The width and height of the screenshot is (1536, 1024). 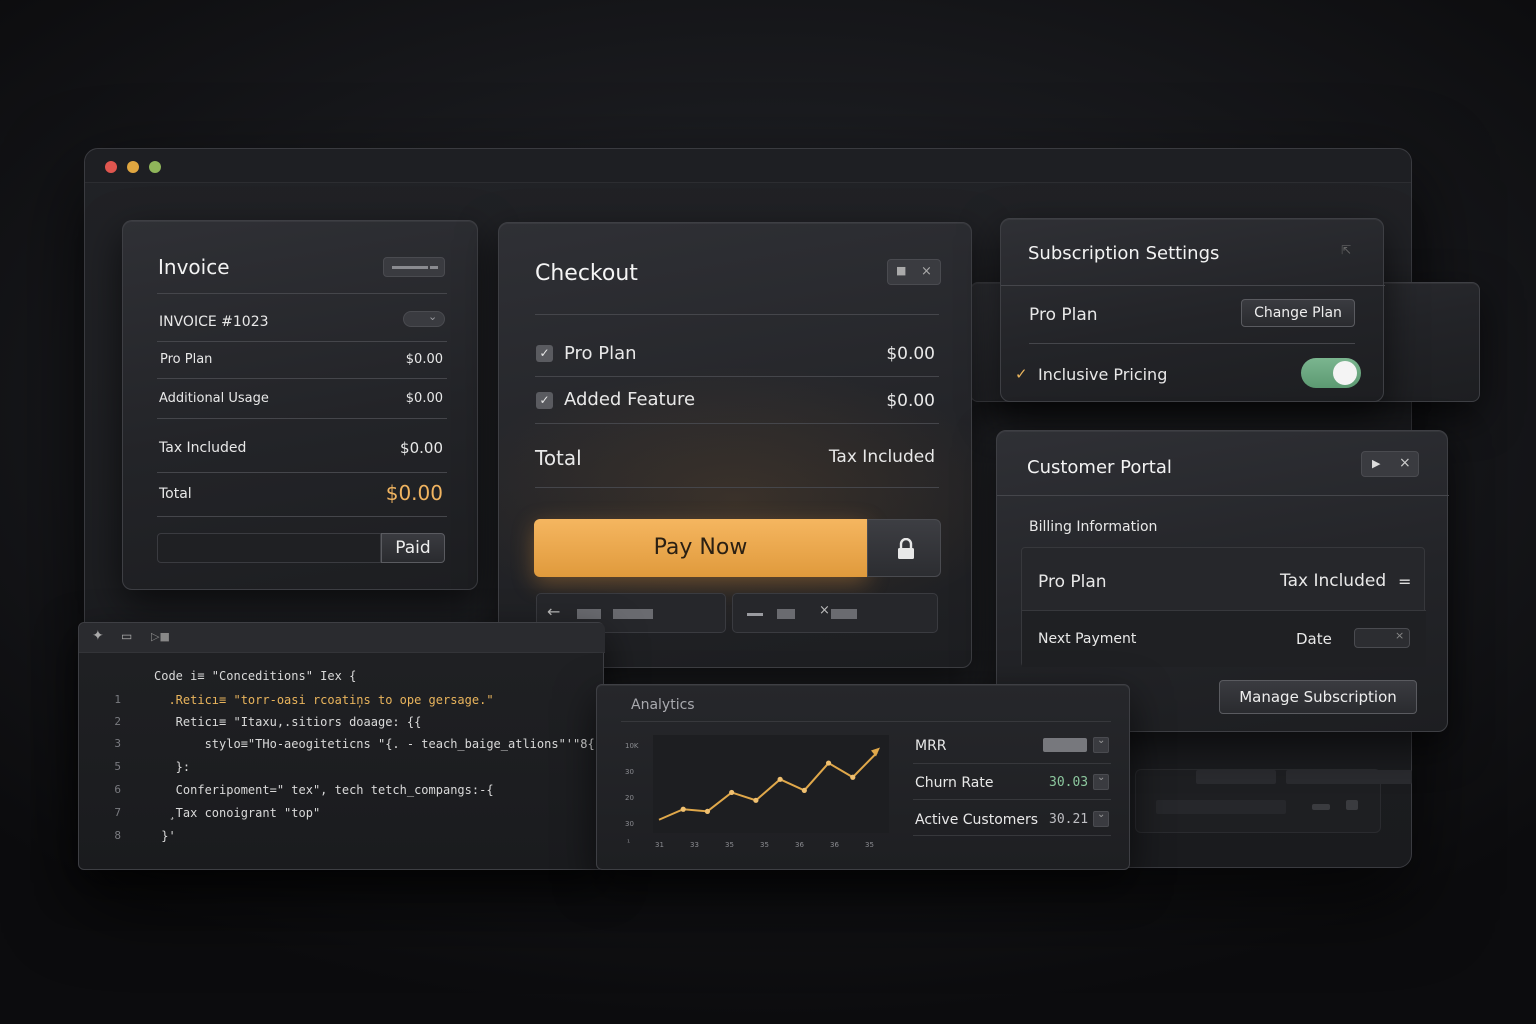 What do you see at coordinates (748, 166) in the screenshot?
I see `window-titlebar` at bounding box center [748, 166].